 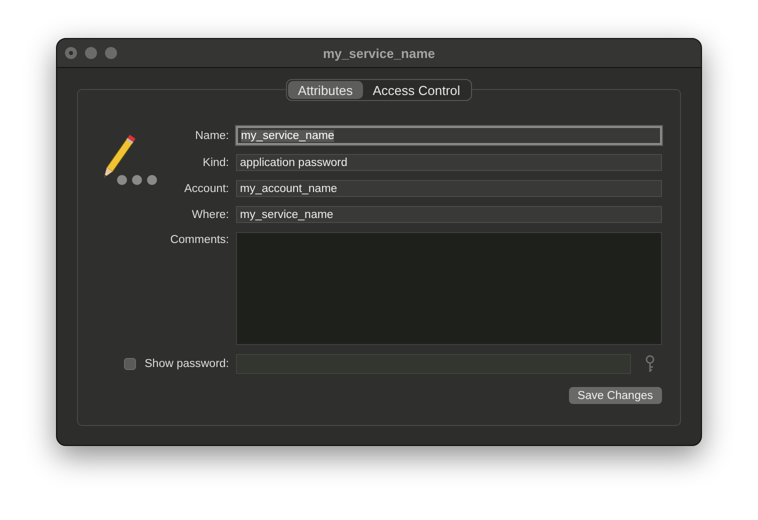 What do you see at coordinates (650, 364) in the screenshot?
I see `key-icon` at bounding box center [650, 364].